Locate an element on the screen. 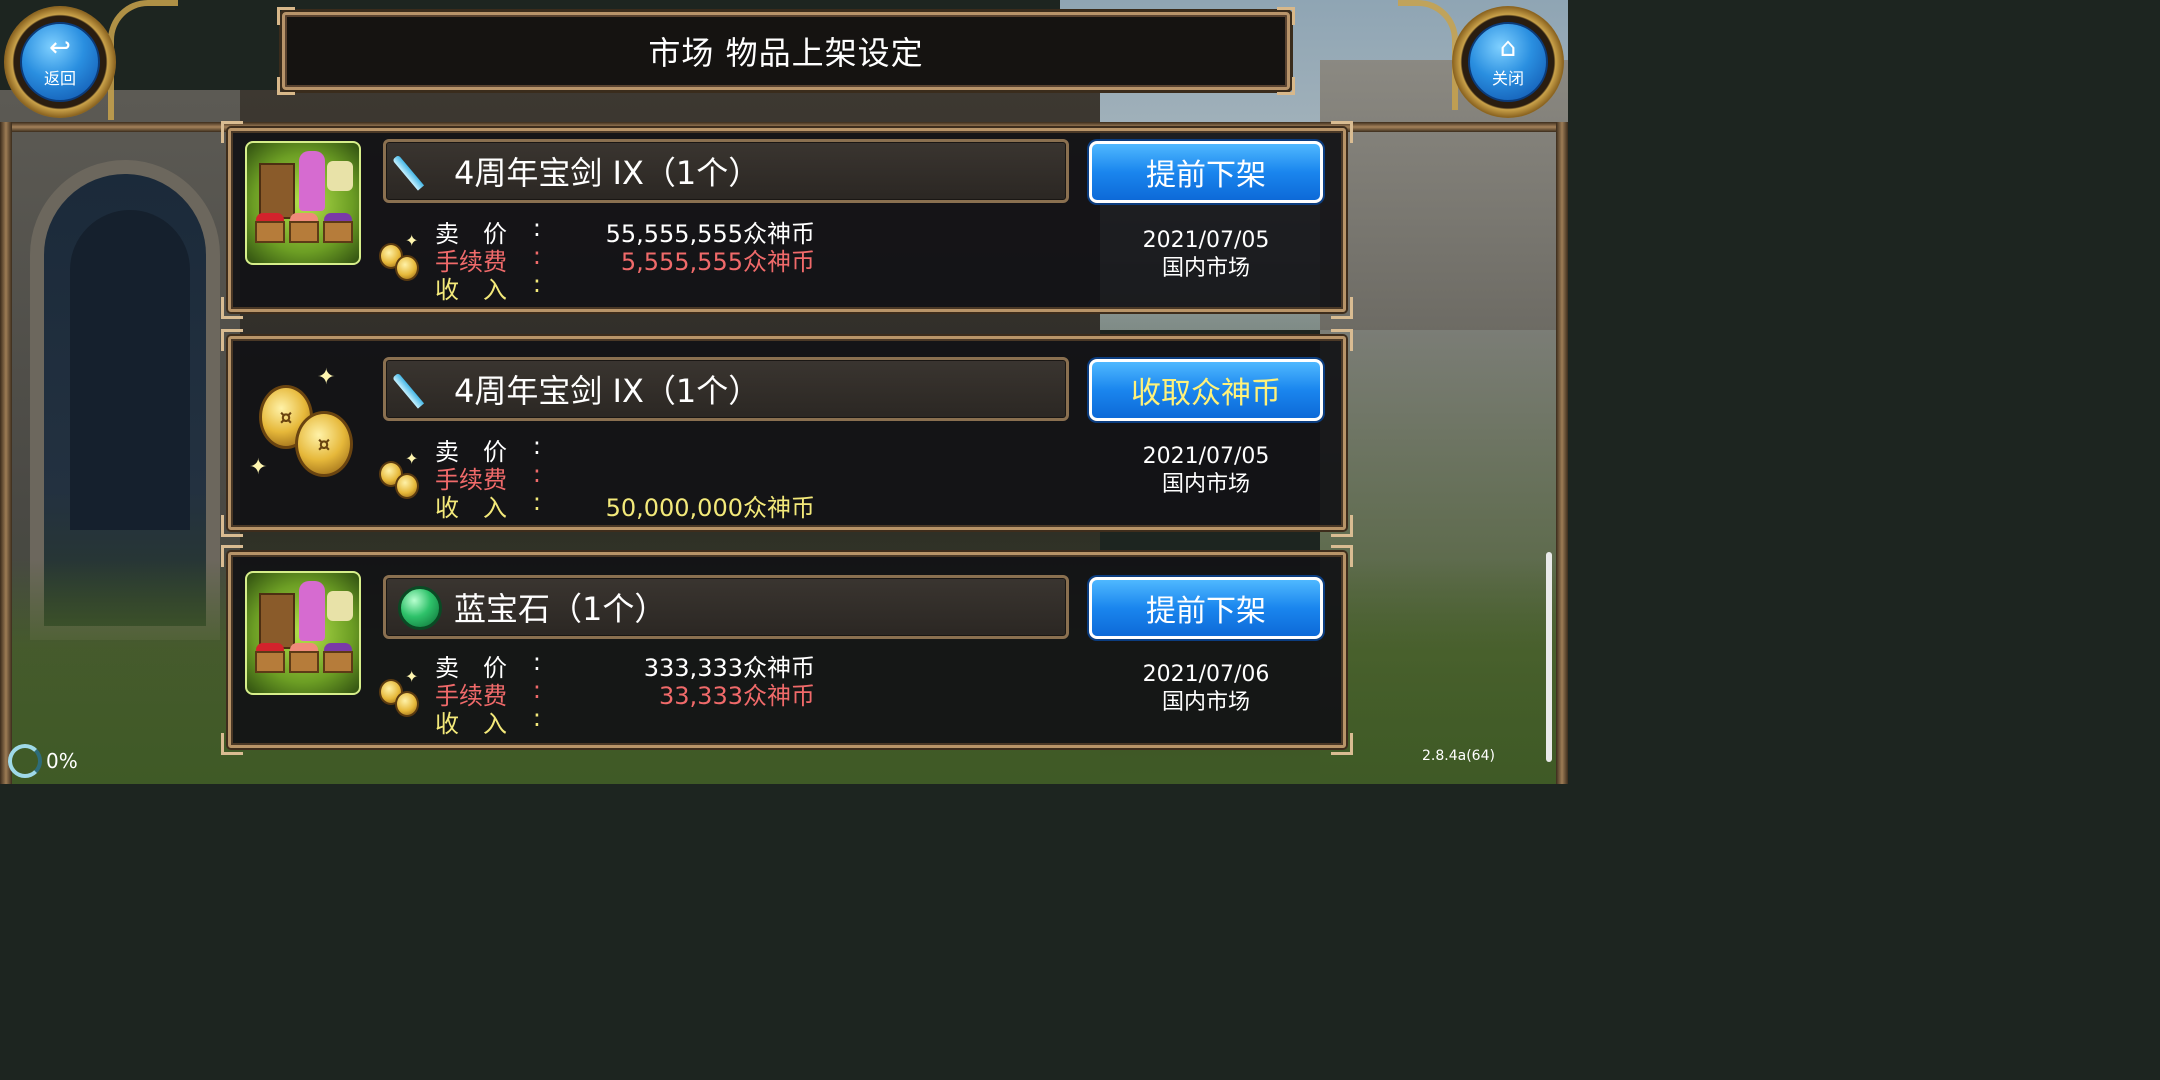 The height and width of the screenshot is (1080, 2160). loading-percent: 0% is located at coordinates (62, 761).